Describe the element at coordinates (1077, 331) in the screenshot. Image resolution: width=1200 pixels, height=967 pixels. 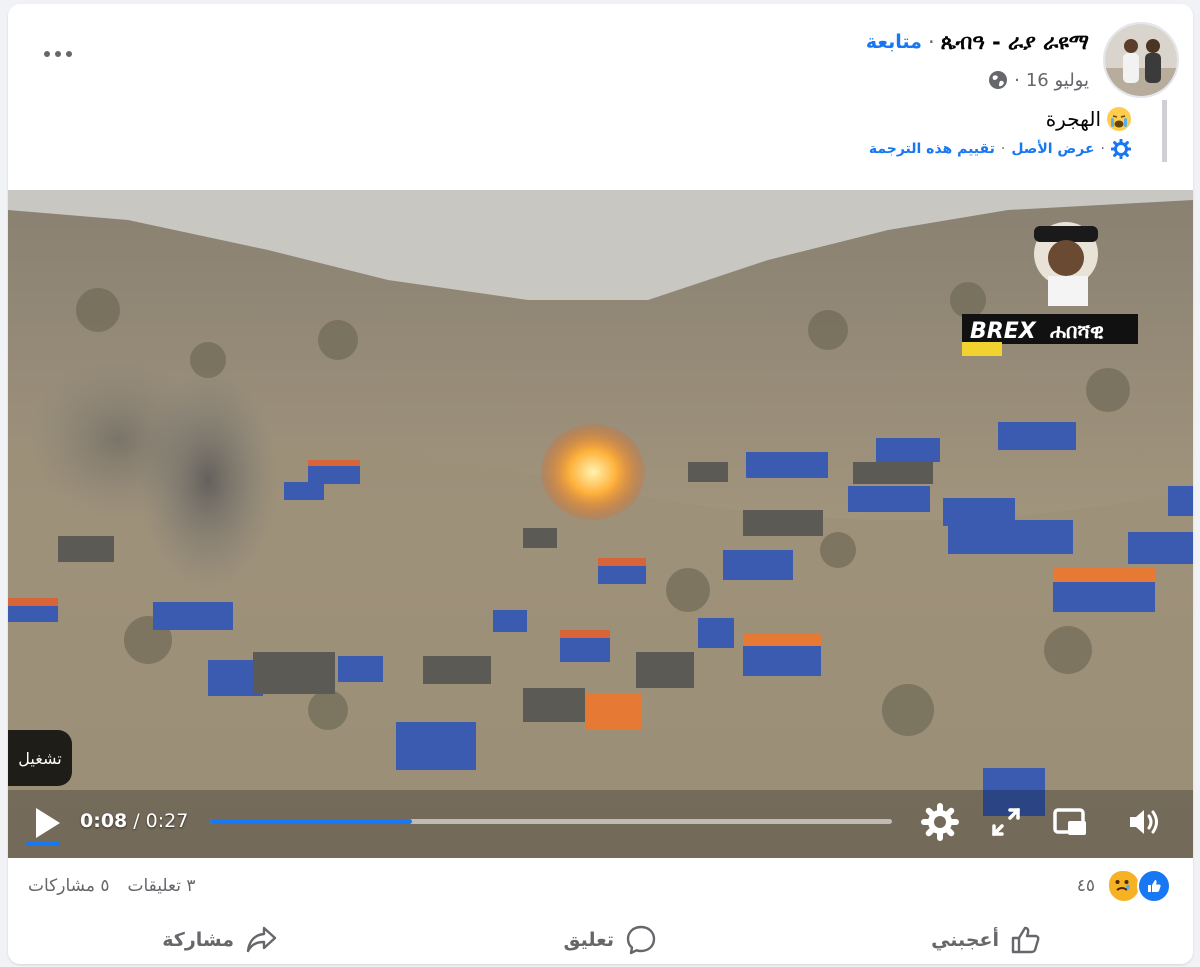
I see `watermark-text: ሐበሻዊ` at that location.